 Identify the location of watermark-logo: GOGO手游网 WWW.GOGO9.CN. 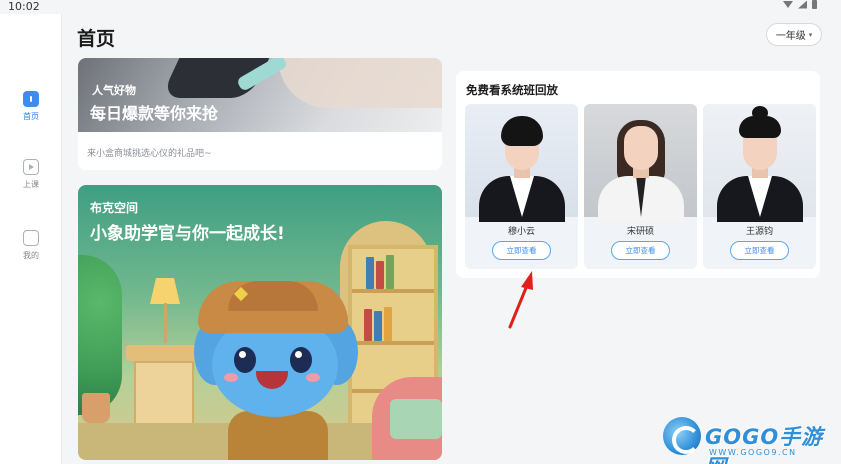
(748, 439).